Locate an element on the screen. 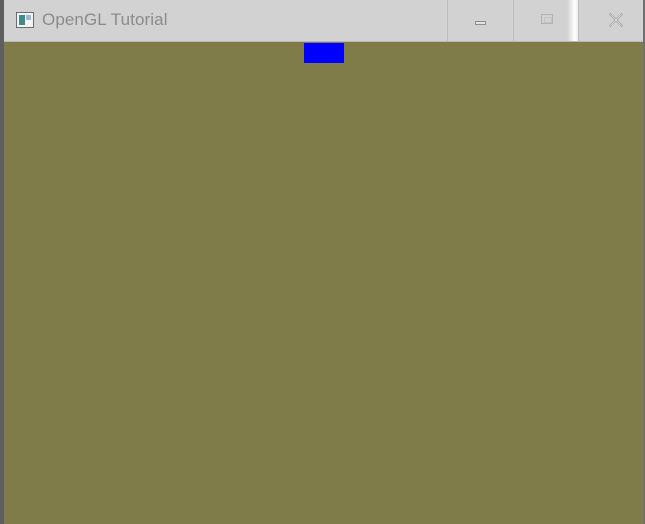  close-icon is located at coordinates (616, 20).